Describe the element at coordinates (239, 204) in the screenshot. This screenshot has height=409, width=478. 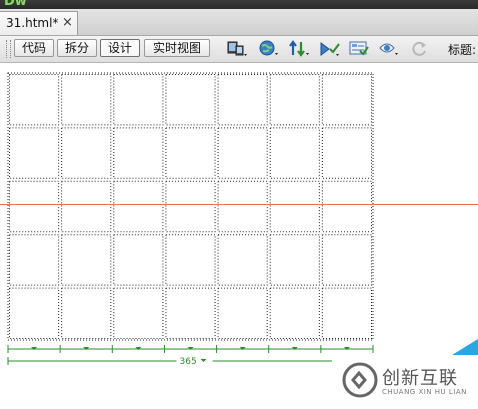
I see `guide-line` at that location.